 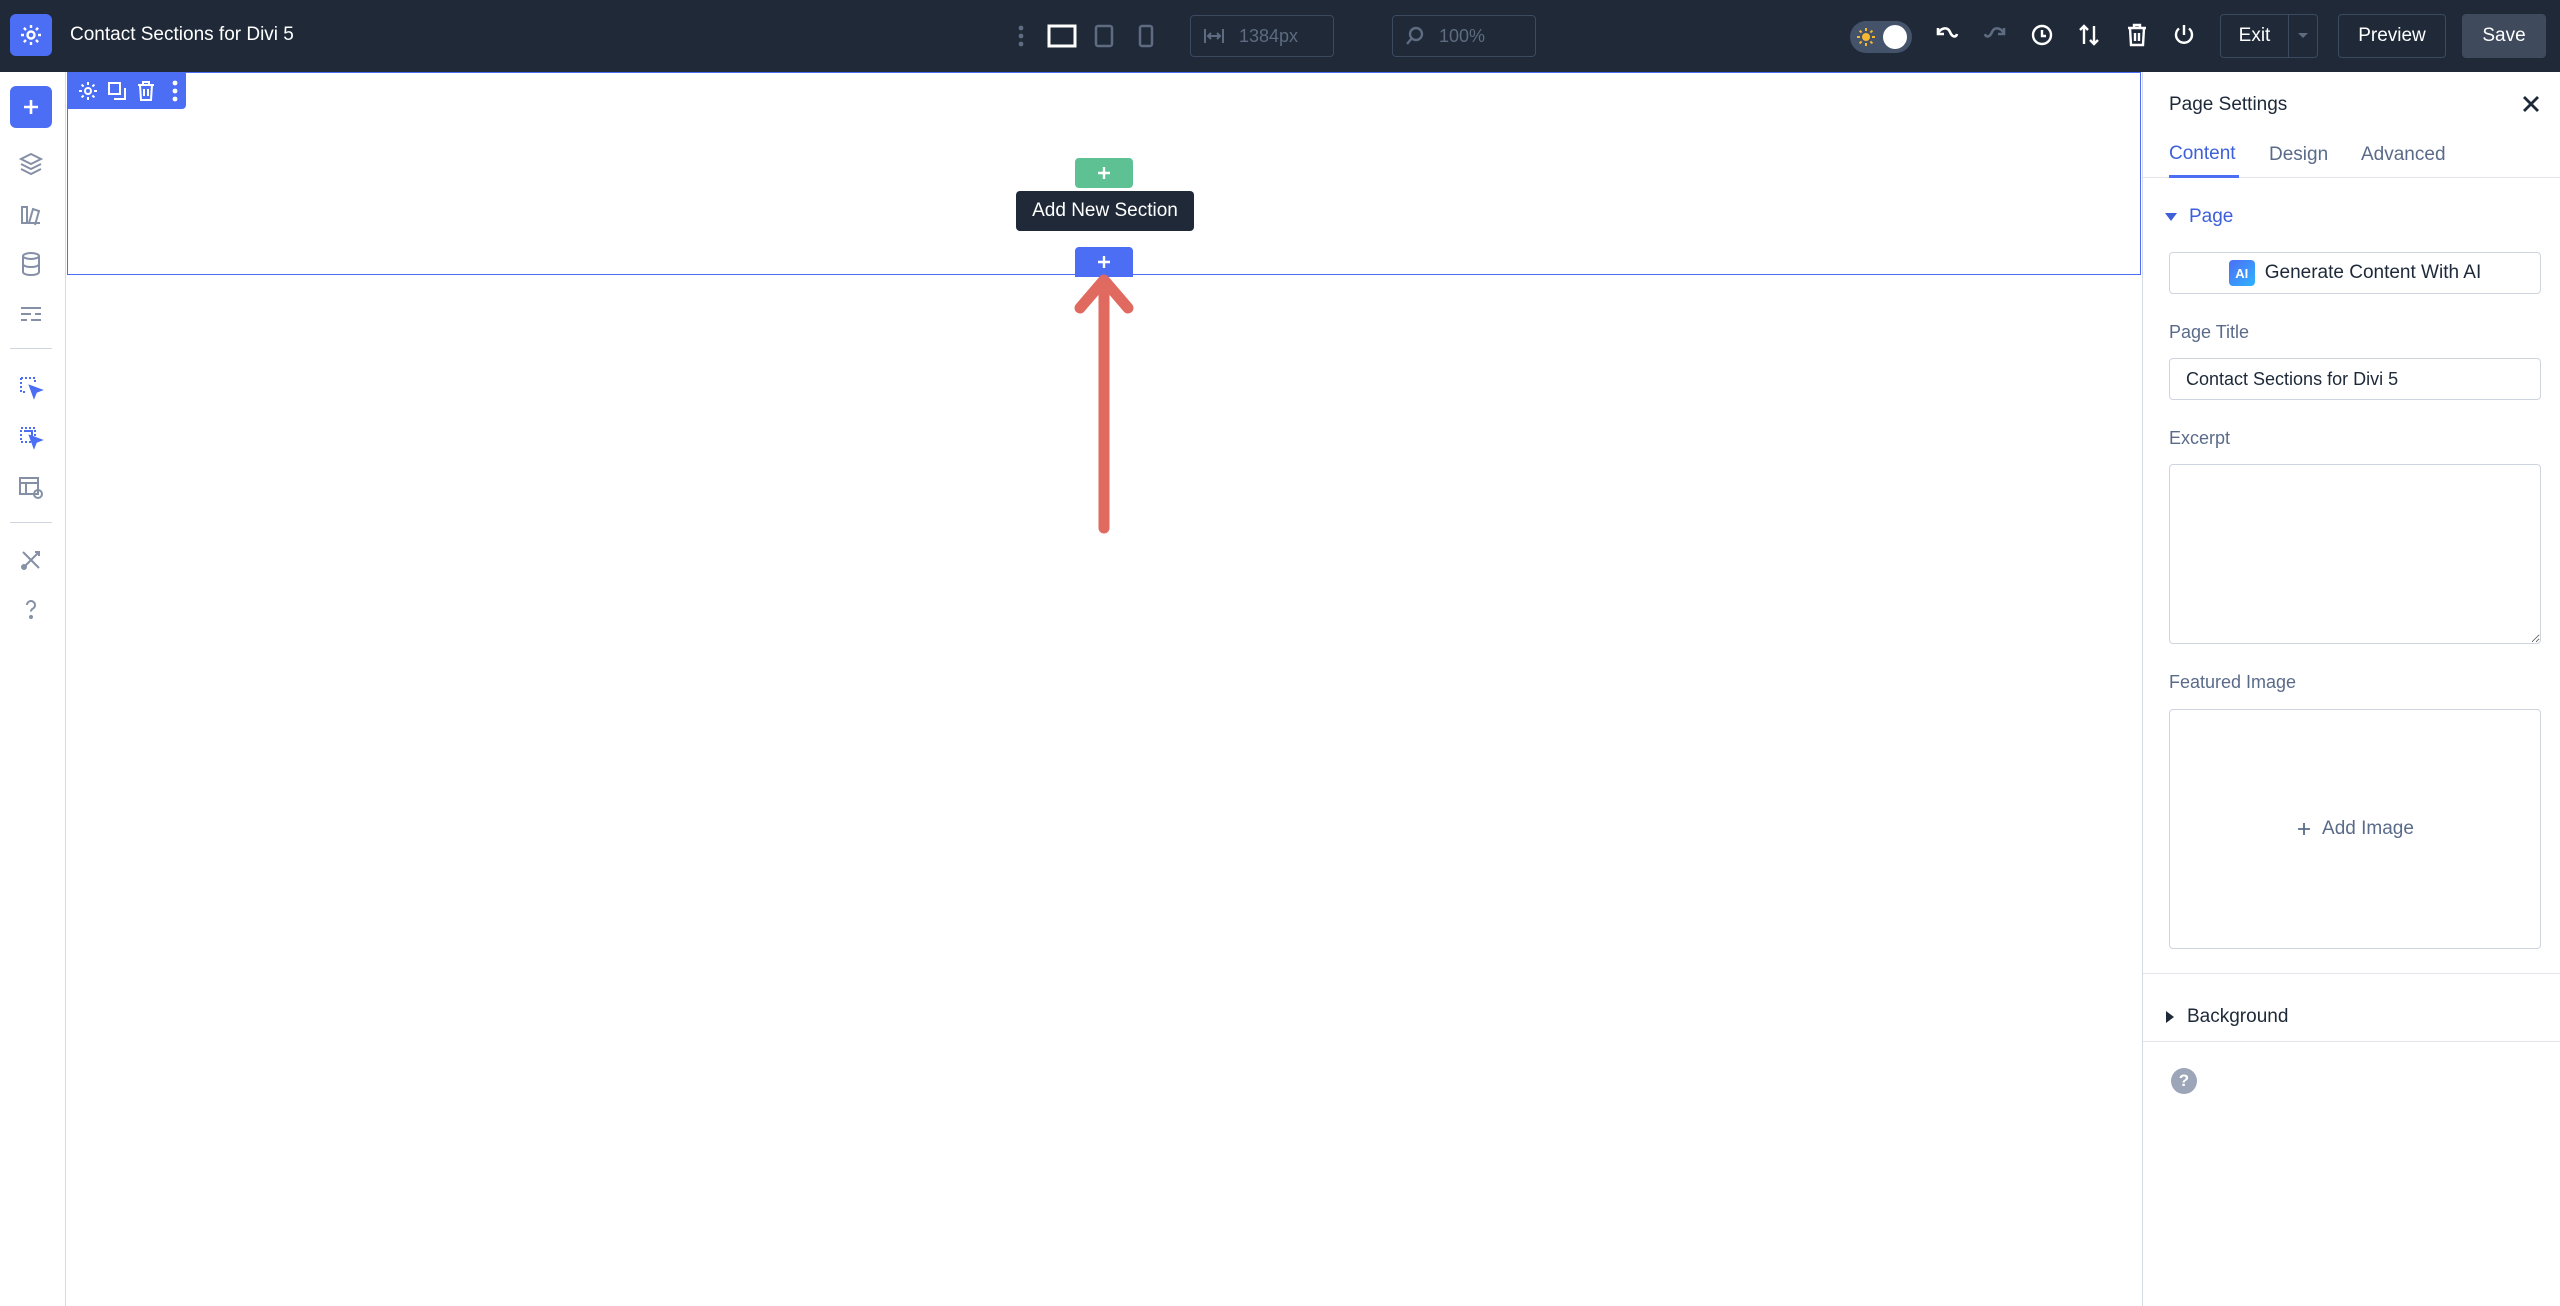 I want to click on add-image-label: Add Image, so click(x=2368, y=828).